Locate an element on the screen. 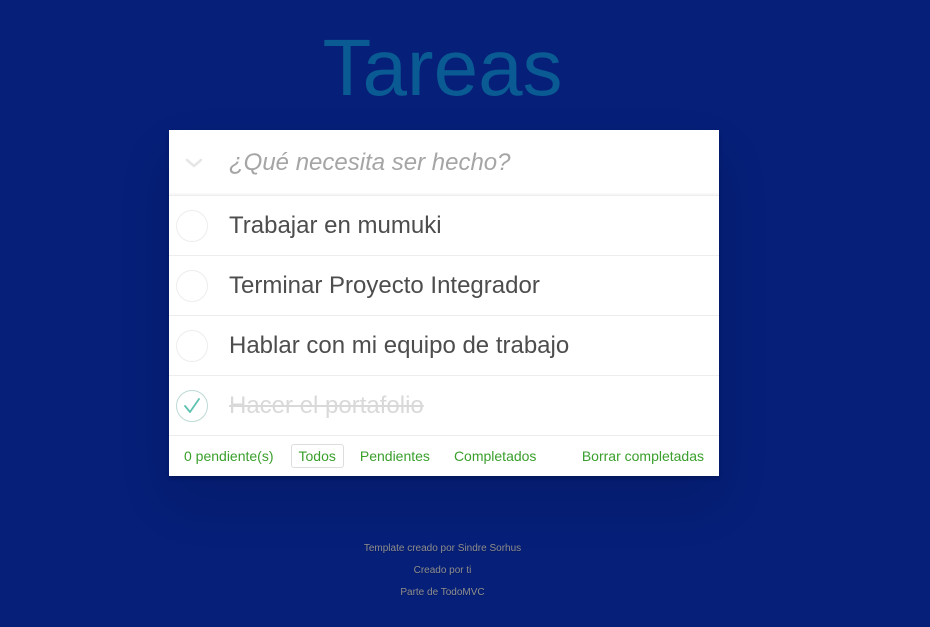 The height and width of the screenshot is (627, 930). filter-tabs: Todos Pendientes Completados is located at coordinates (421, 456).